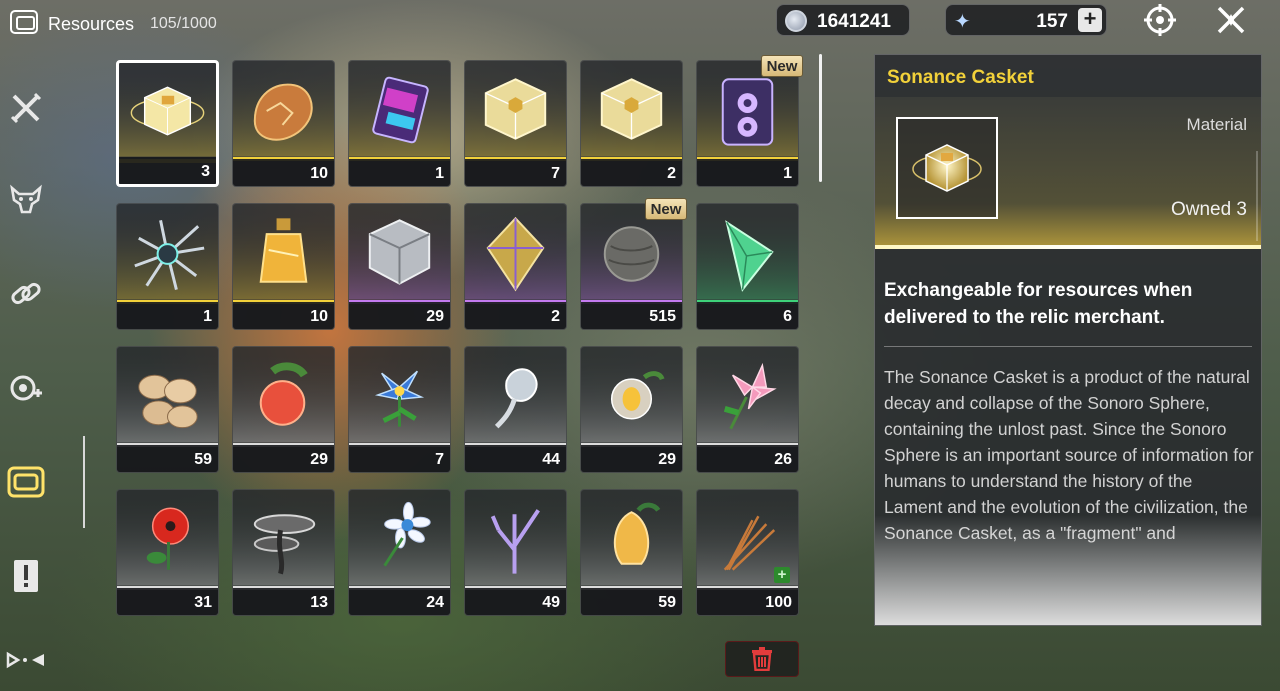  Describe the element at coordinates (435, 602) in the screenshot. I see `item-count: 24` at that location.